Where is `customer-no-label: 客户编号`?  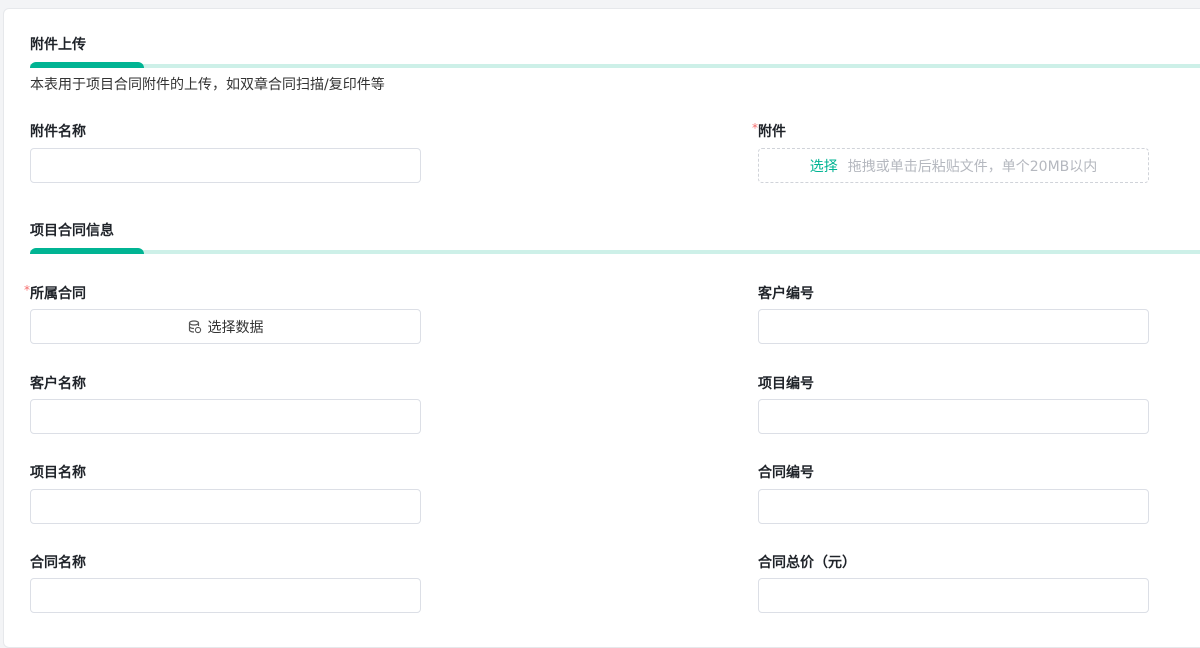 customer-no-label: 客户编号 is located at coordinates (786, 294).